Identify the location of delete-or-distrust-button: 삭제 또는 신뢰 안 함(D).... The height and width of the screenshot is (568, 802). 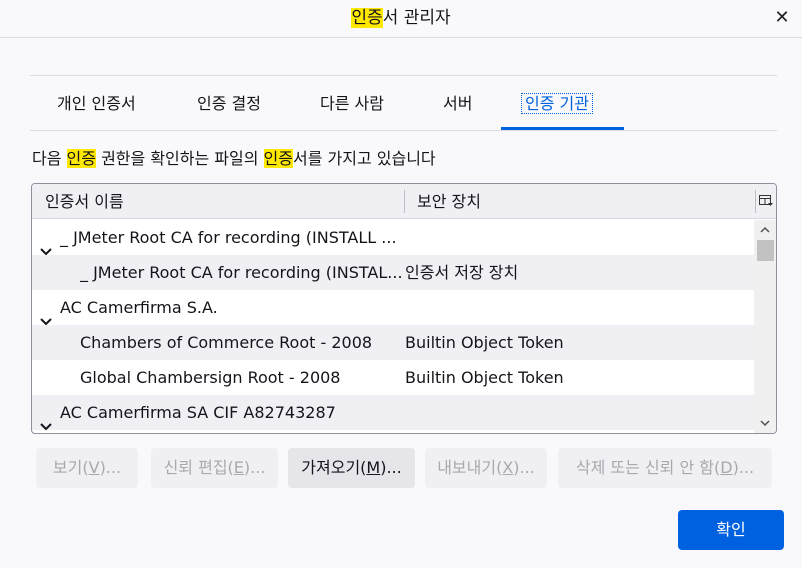
(665, 468).